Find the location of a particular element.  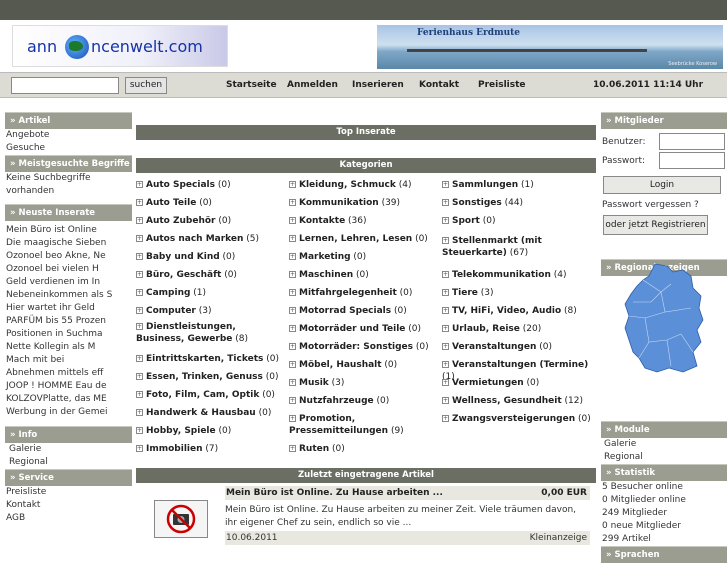

category-name: Maschinen is located at coordinates (326, 275).